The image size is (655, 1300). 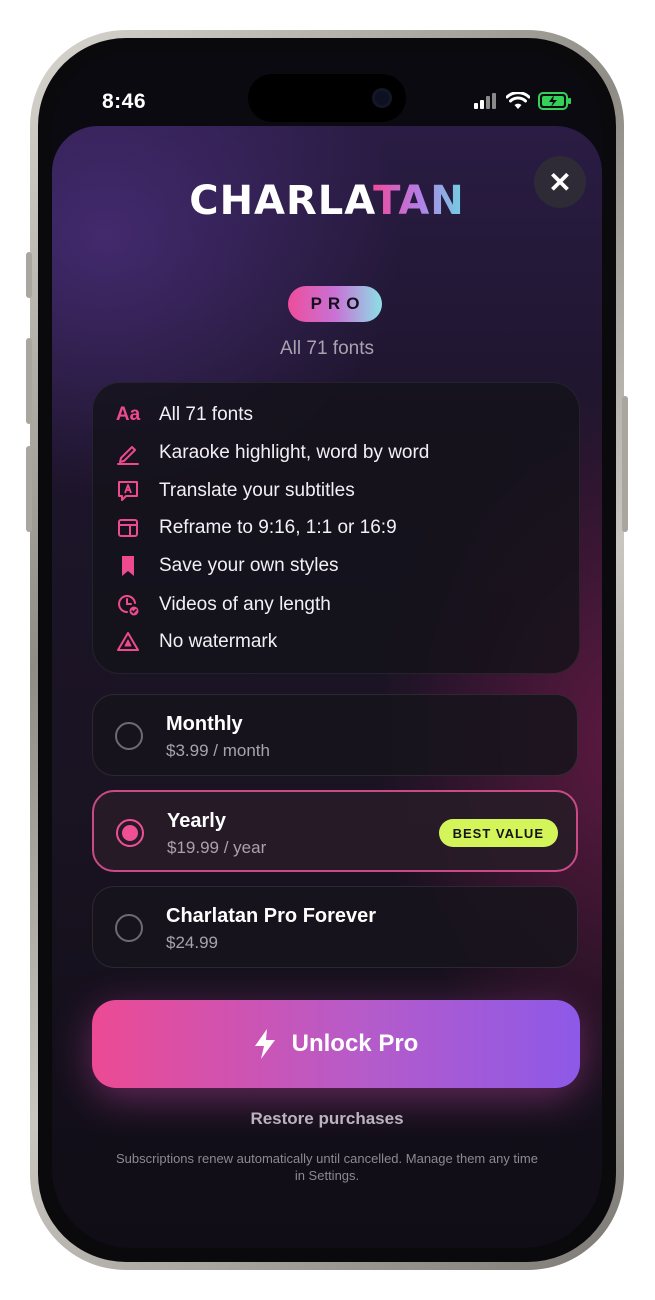 I want to click on plan-monthly: Monthly $3.99 / month, so click(x=335, y=735).